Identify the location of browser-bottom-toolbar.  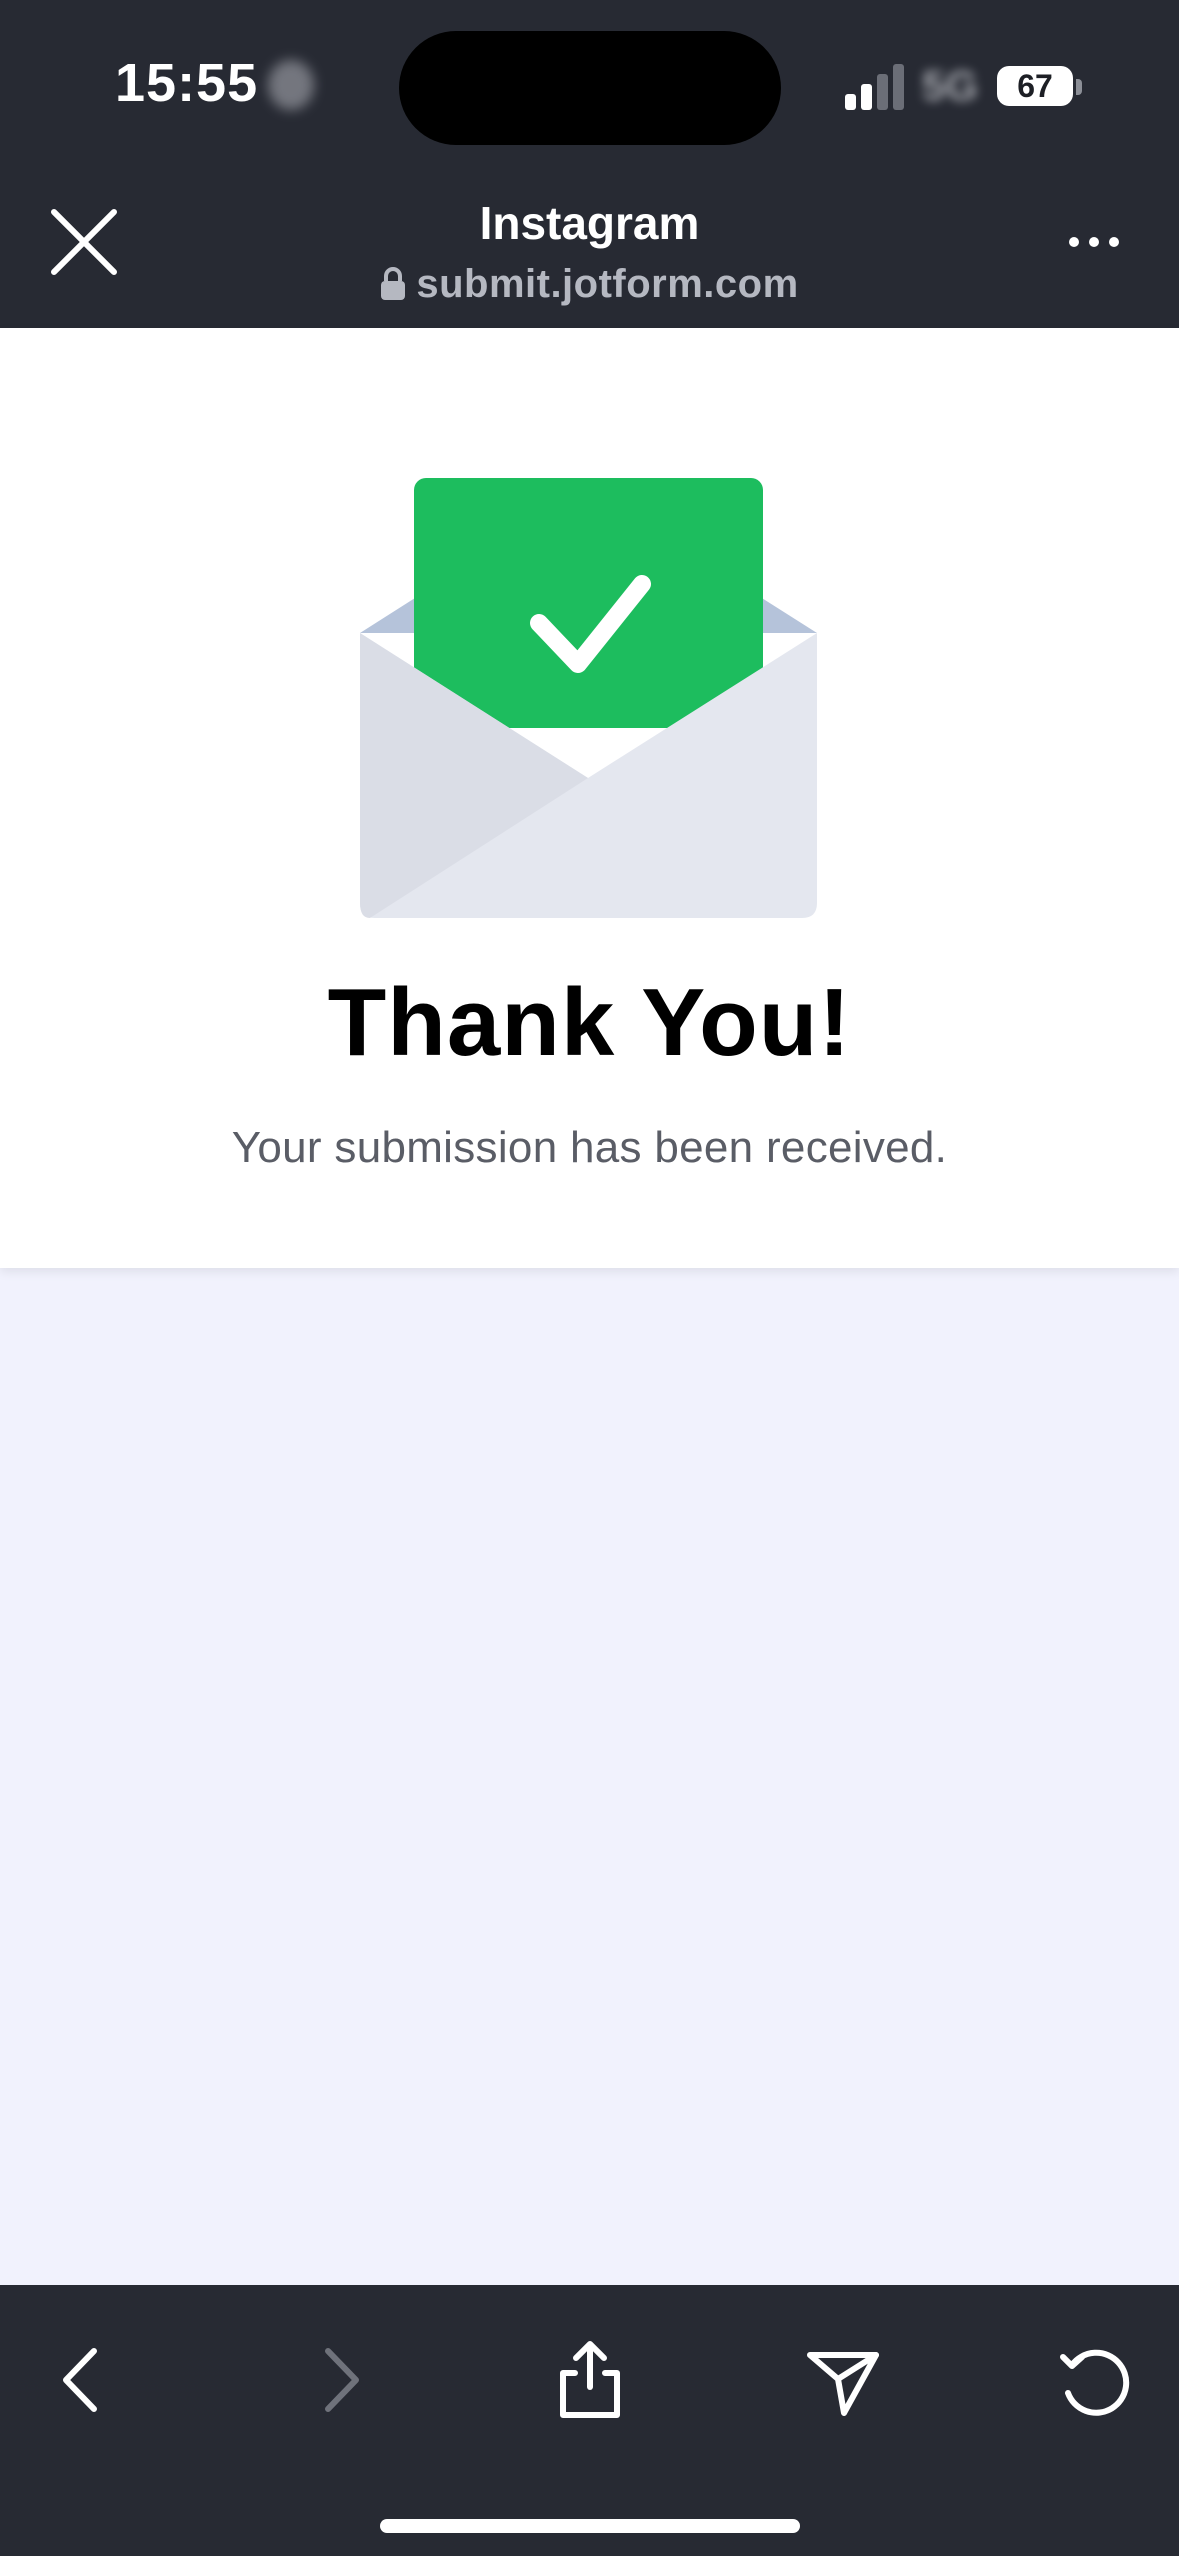
(589, 2420).